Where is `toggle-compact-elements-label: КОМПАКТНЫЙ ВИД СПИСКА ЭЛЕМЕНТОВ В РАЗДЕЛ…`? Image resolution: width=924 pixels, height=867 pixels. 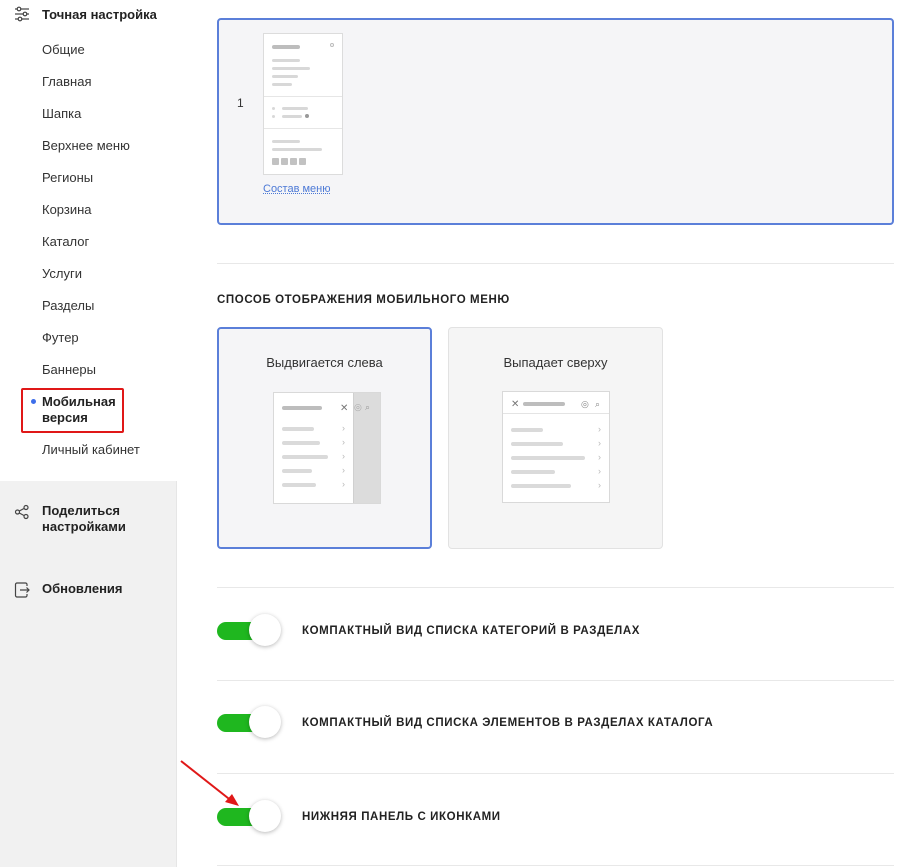 toggle-compact-elements-label: КОМПАКТНЫЙ ВИД СПИСКА ЭЛЕМЕНТОВ В РАЗДЕЛ… is located at coordinates (508, 723).